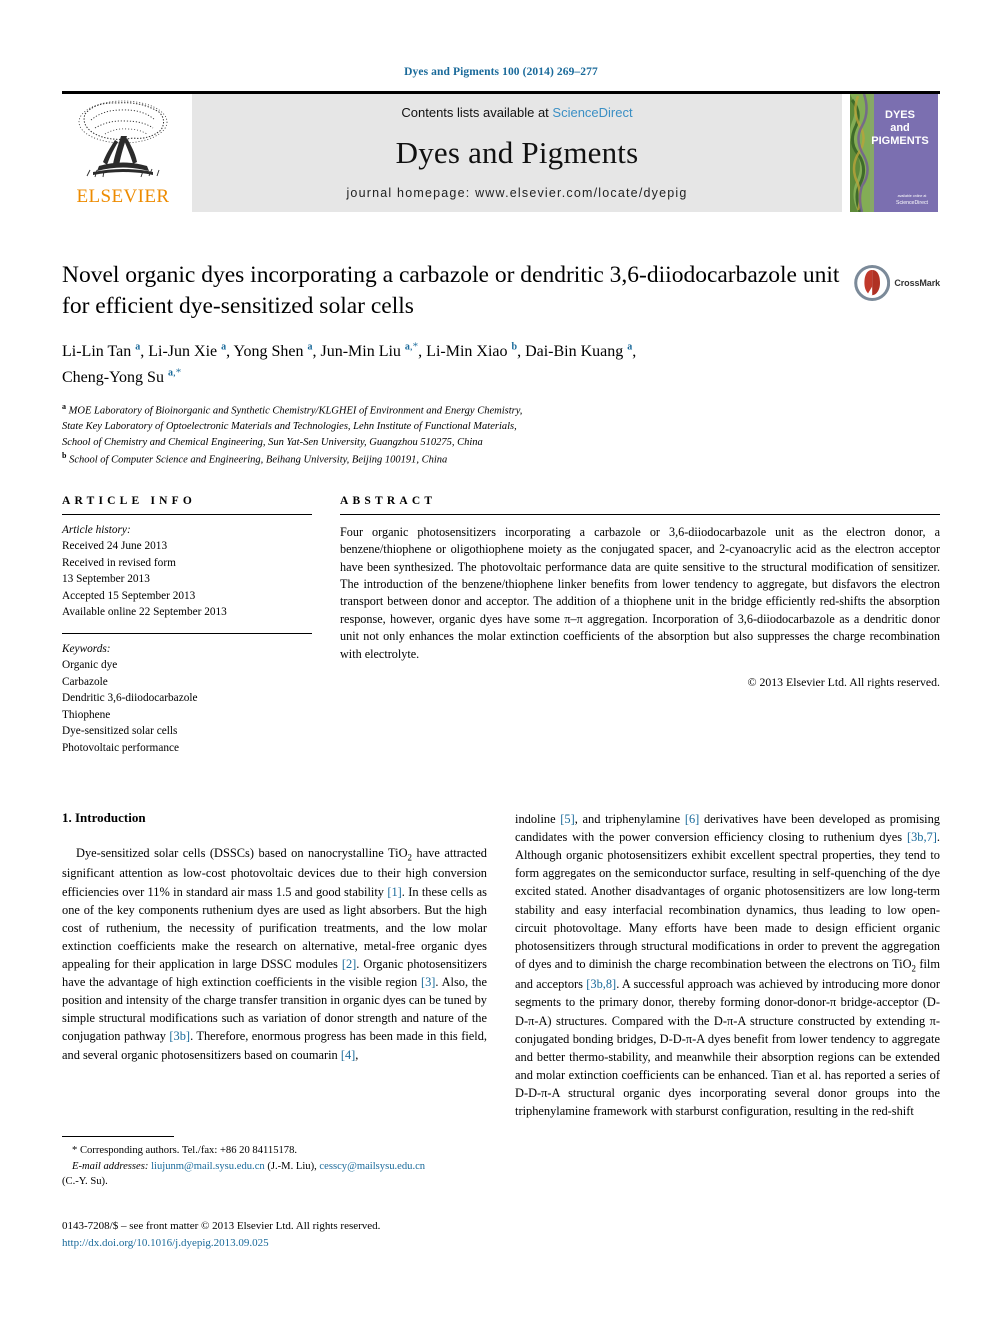 The image size is (992, 1323). I want to click on citation-ref-6: [6], so click(692, 819).